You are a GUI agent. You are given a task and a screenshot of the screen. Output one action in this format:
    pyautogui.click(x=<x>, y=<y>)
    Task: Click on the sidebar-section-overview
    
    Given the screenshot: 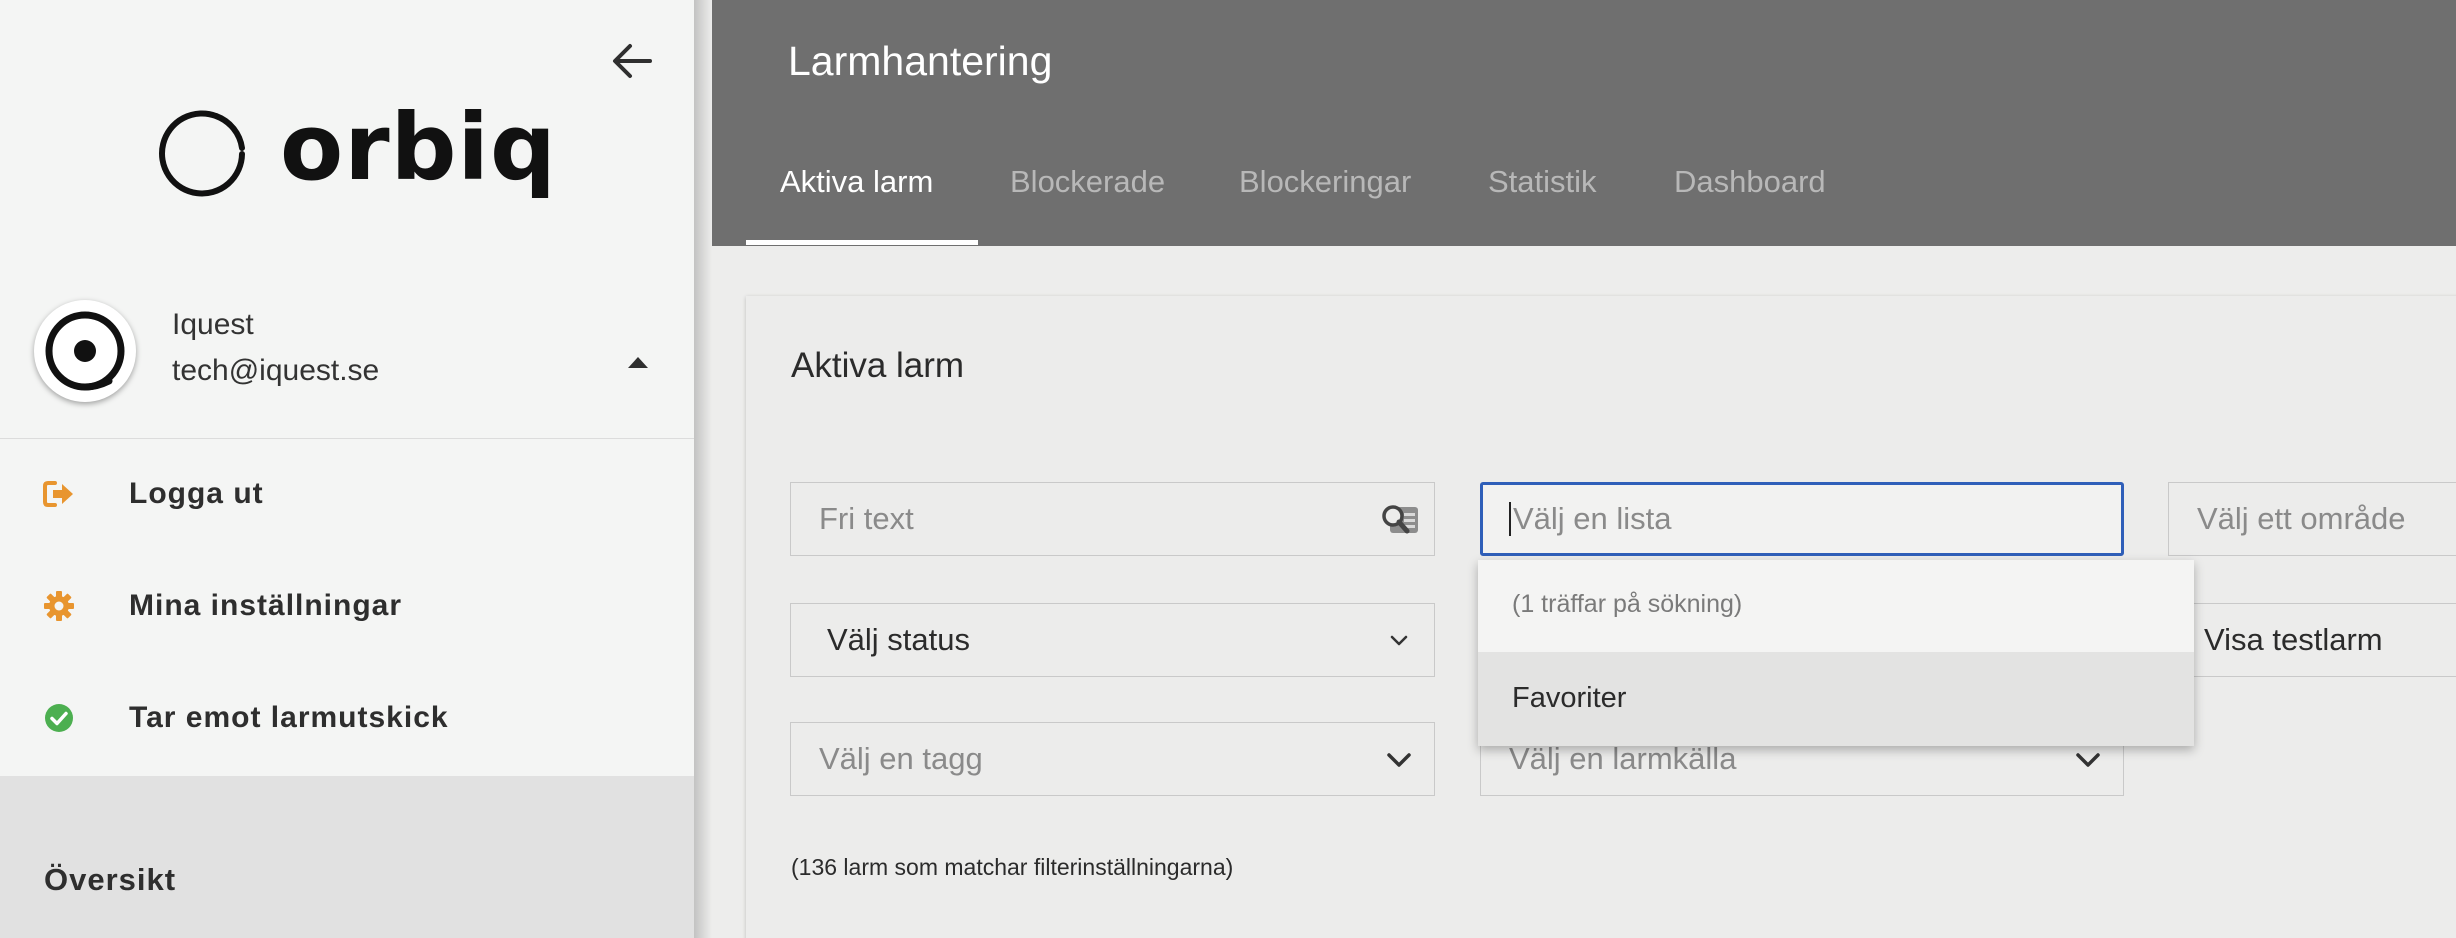 What is the action you would take?
    pyautogui.click(x=347, y=857)
    